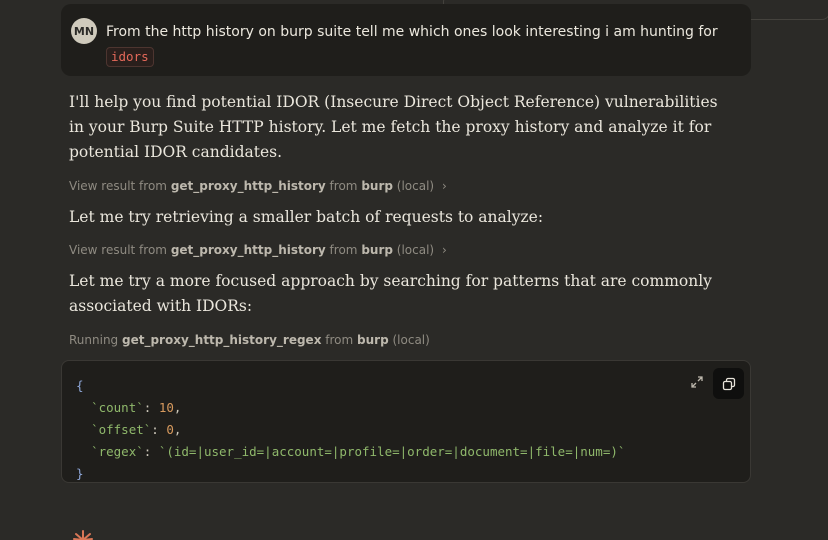  What do you see at coordinates (117, 407) in the screenshot?
I see `code-key-count: `count`` at bounding box center [117, 407].